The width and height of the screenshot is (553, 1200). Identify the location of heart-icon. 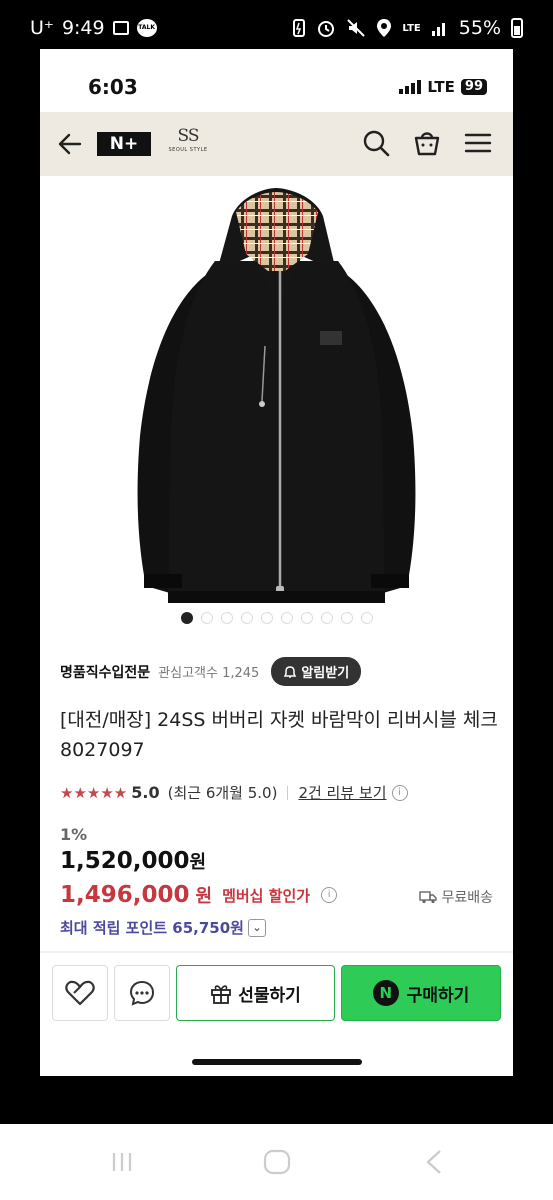
(80, 993).